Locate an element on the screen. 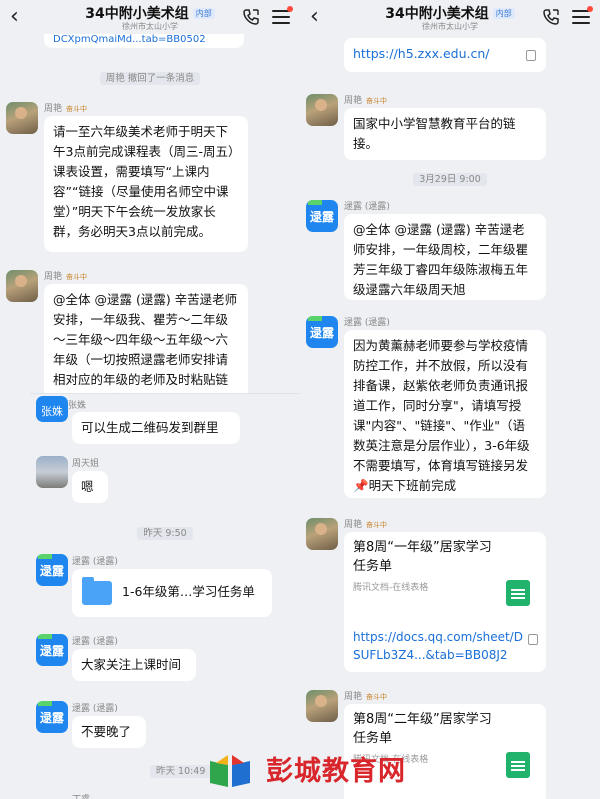  timestamp: 昨天 9:50 is located at coordinates (165, 532).